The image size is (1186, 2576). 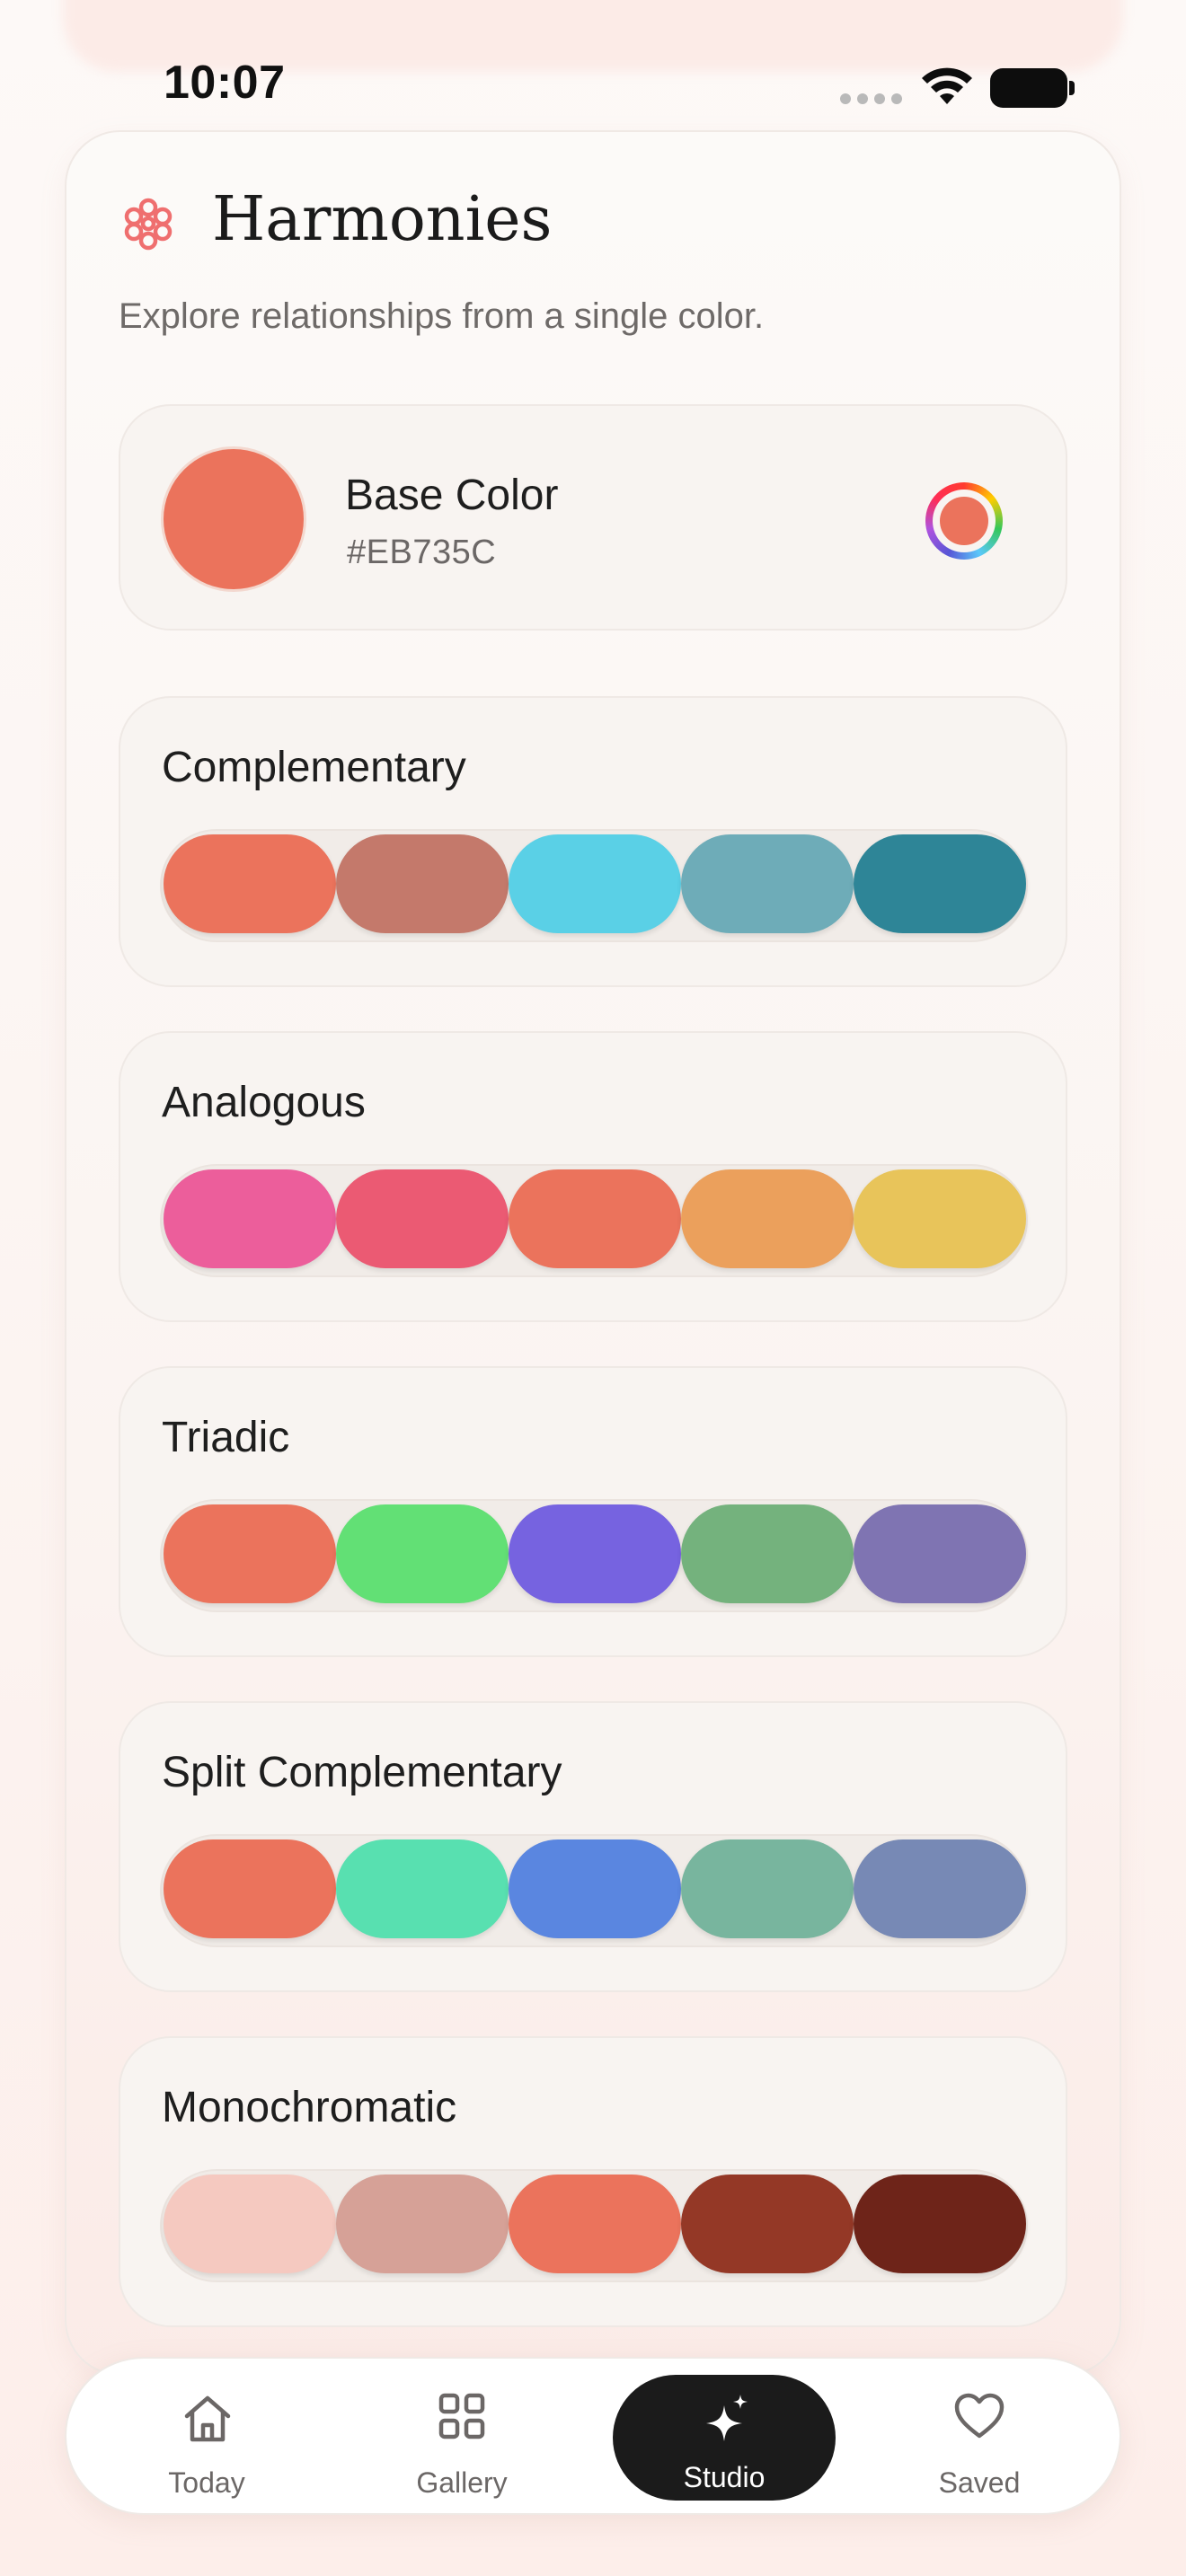 What do you see at coordinates (422, 552) in the screenshot?
I see `base-color-hex: #EB735C` at bounding box center [422, 552].